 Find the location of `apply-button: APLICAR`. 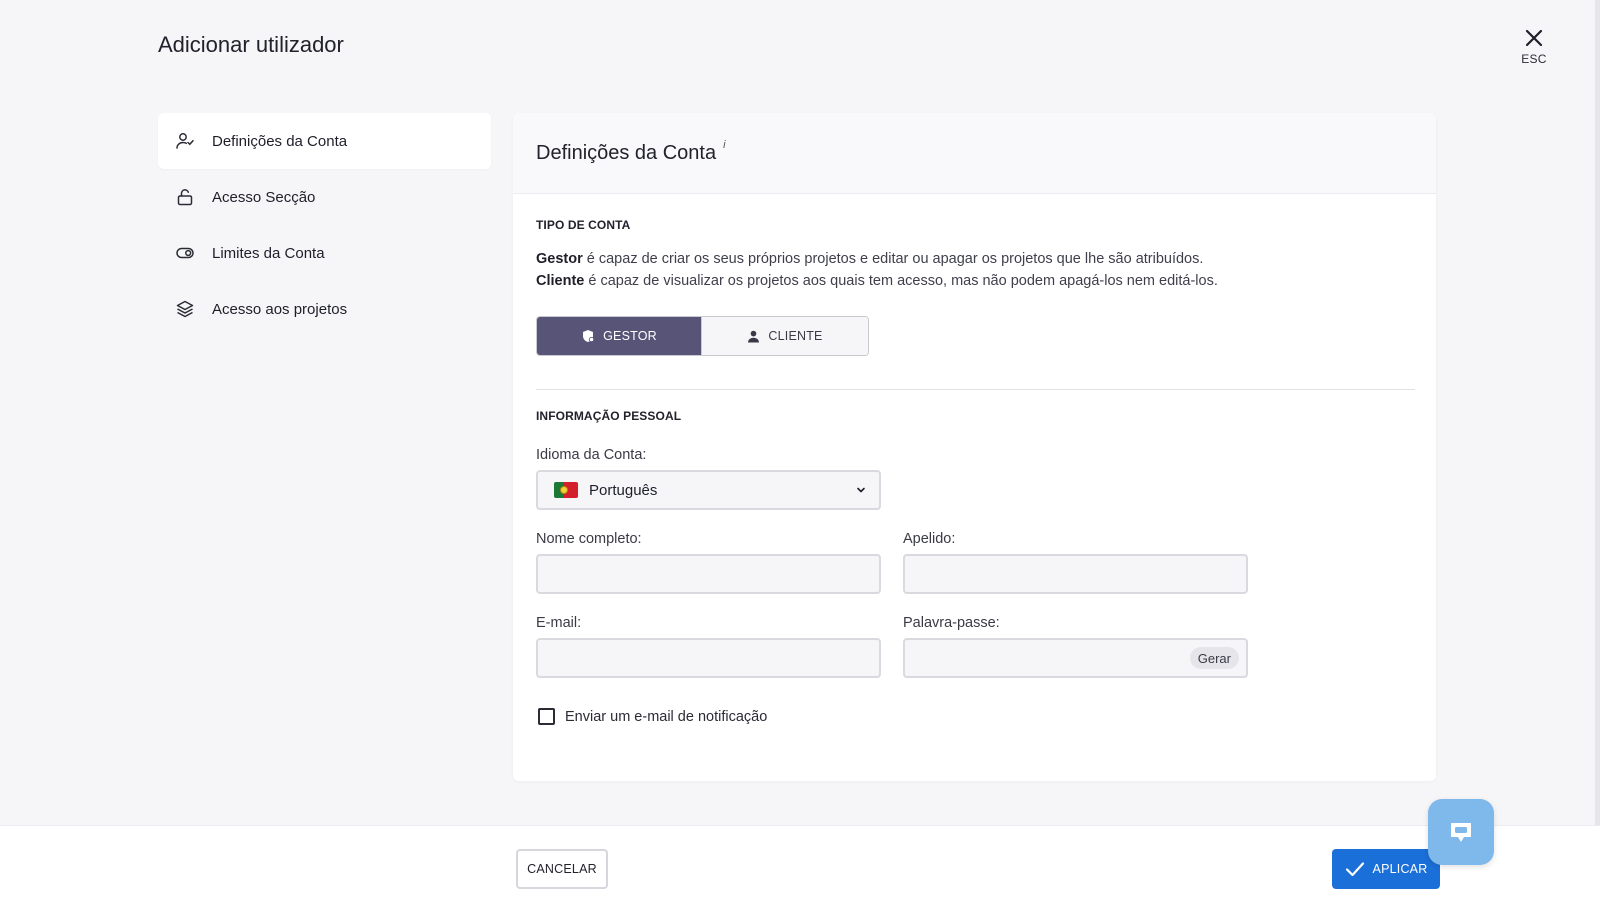

apply-button: APLICAR is located at coordinates (1386, 869).